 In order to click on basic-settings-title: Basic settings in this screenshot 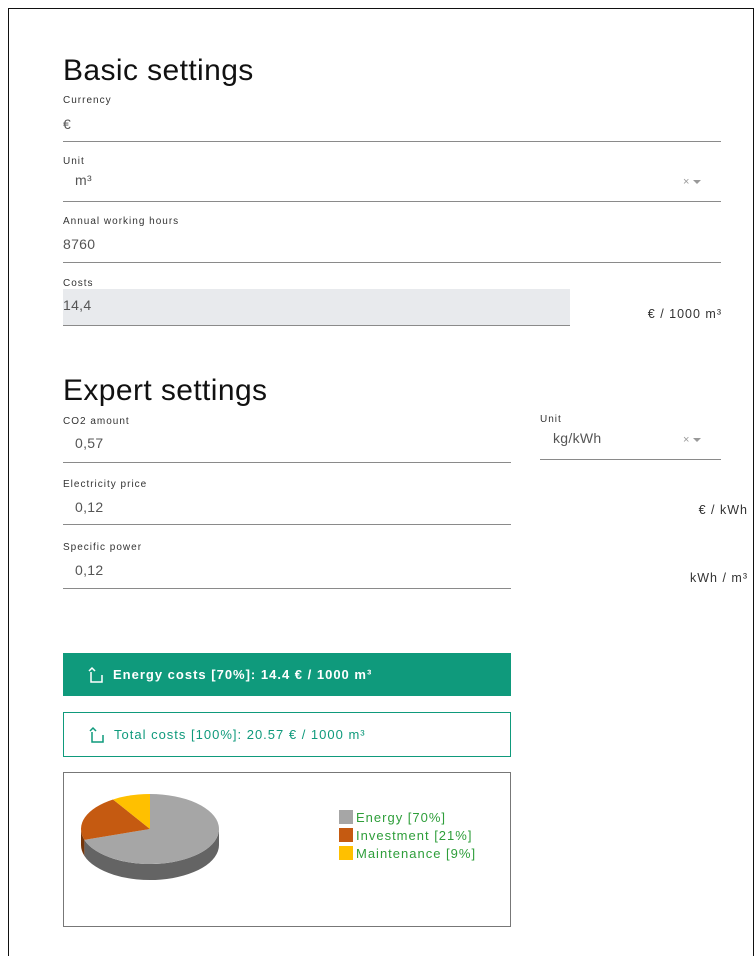, I will do `click(158, 70)`.